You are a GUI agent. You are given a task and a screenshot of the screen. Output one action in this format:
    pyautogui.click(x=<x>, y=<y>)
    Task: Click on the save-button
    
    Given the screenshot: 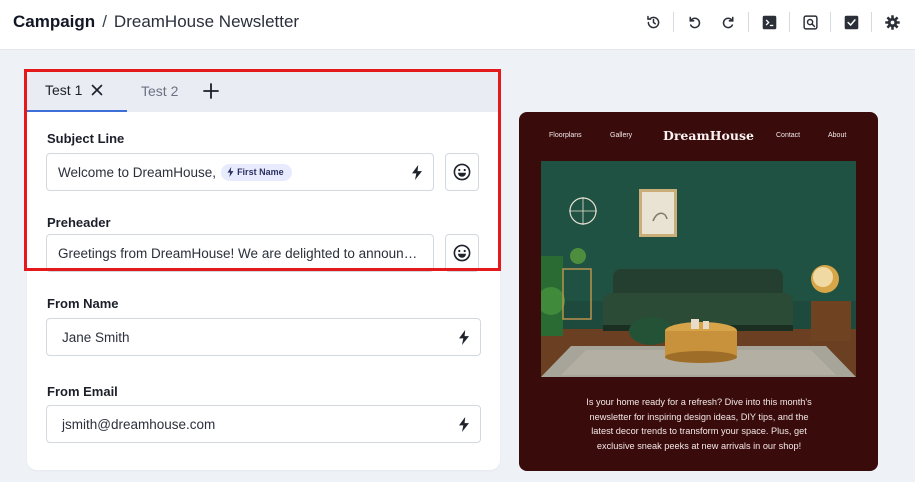 What is the action you would take?
    pyautogui.click(x=851, y=22)
    